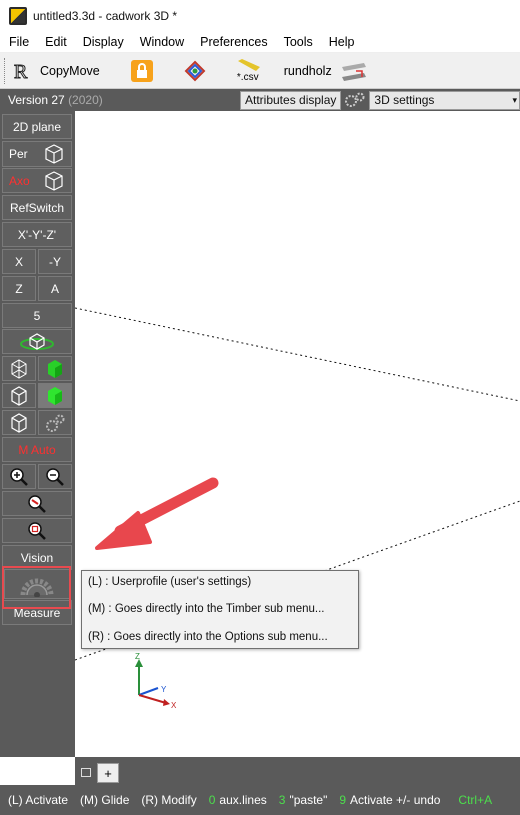 The image size is (520, 815). What do you see at coordinates (161, 42) in the screenshot?
I see `menu-window: Window` at bounding box center [161, 42].